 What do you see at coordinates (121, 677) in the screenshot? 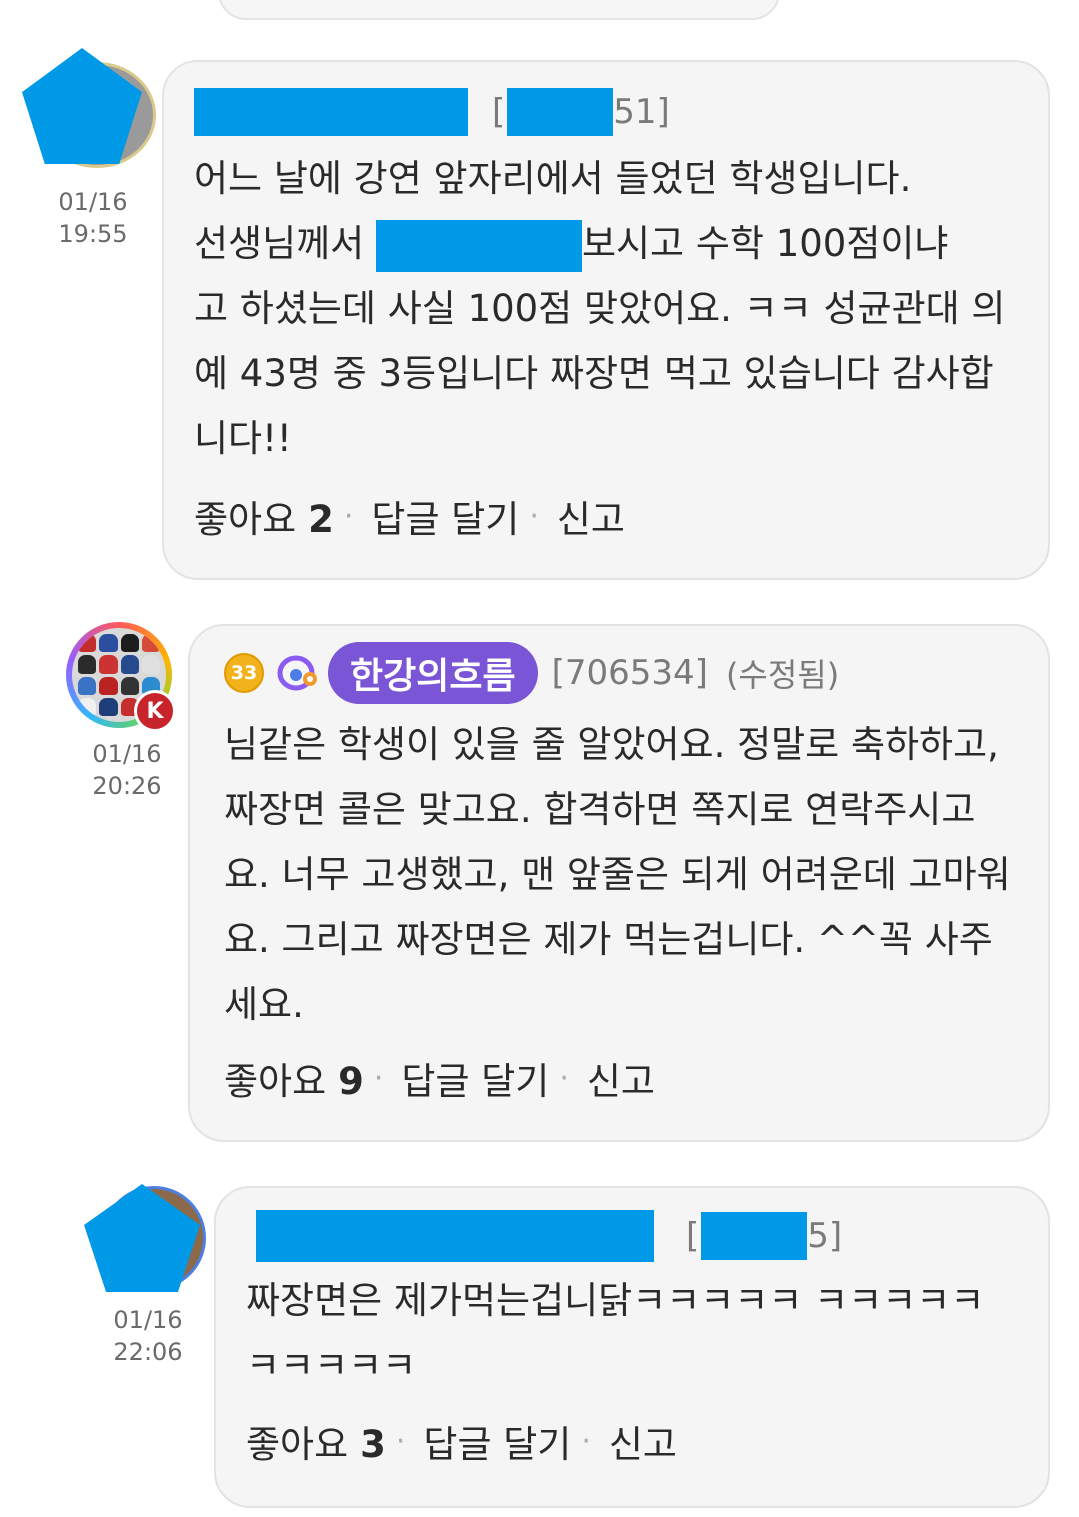
I see `avatar: K` at bounding box center [121, 677].